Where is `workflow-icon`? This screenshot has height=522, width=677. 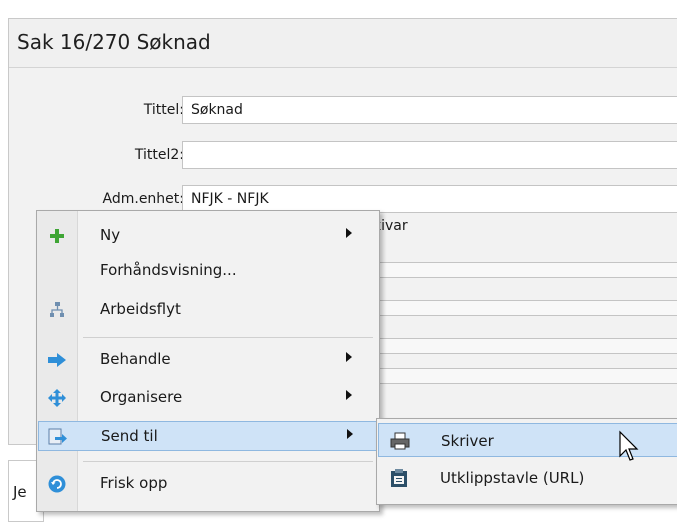
workflow-icon is located at coordinates (57, 309).